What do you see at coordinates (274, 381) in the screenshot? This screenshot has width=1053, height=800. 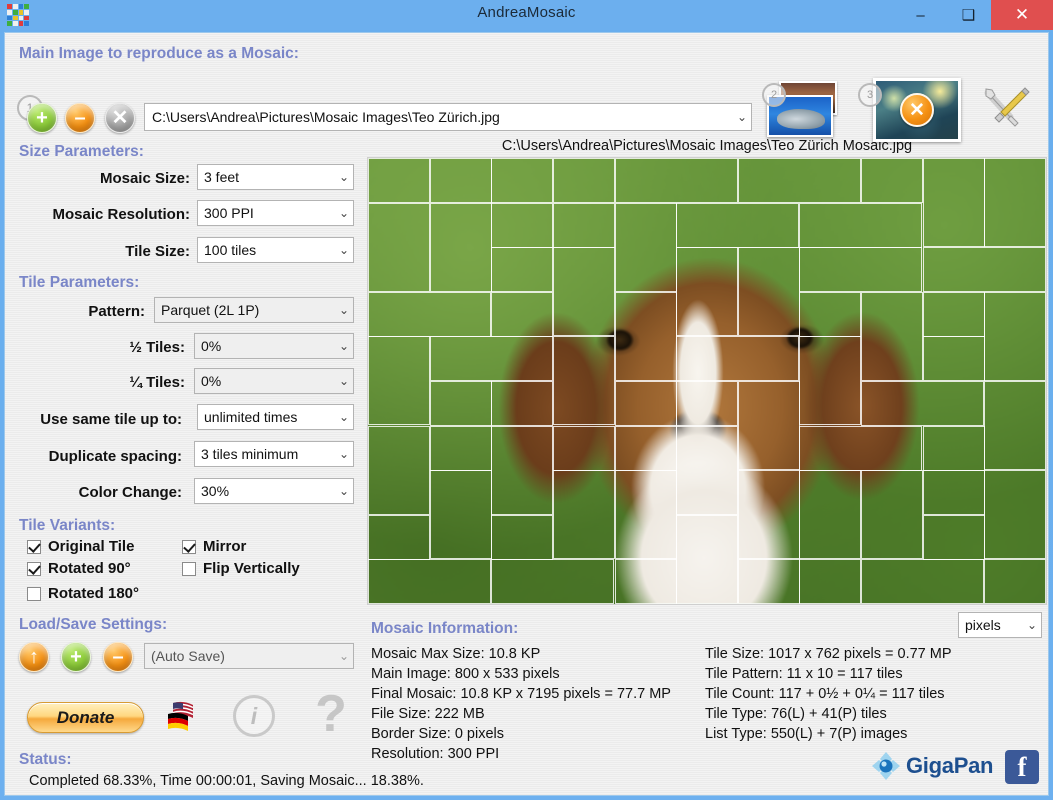 I see `quarter-tiles-combo: 0% ⌄` at bounding box center [274, 381].